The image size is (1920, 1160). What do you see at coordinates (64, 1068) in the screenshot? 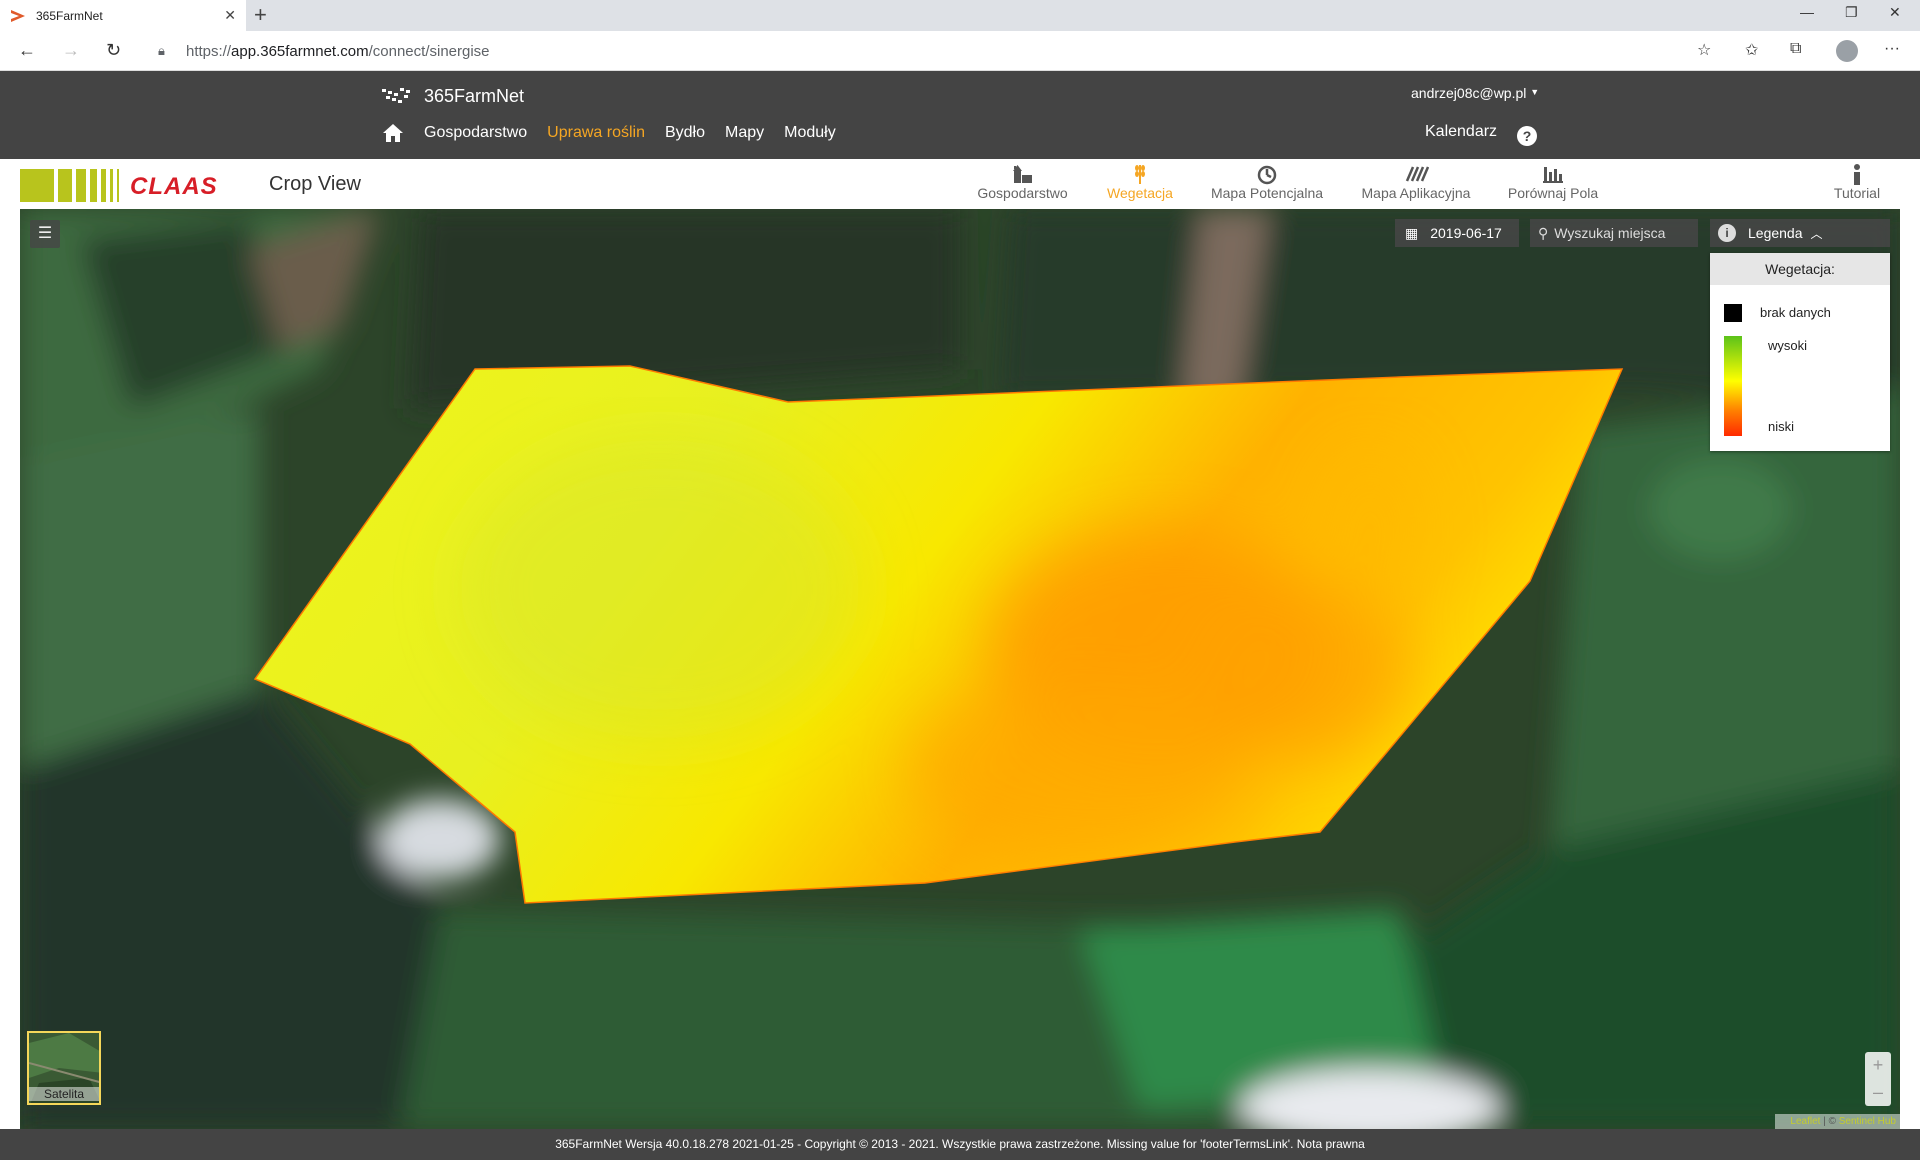
I see `basemap-switcher: Satelita` at bounding box center [64, 1068].